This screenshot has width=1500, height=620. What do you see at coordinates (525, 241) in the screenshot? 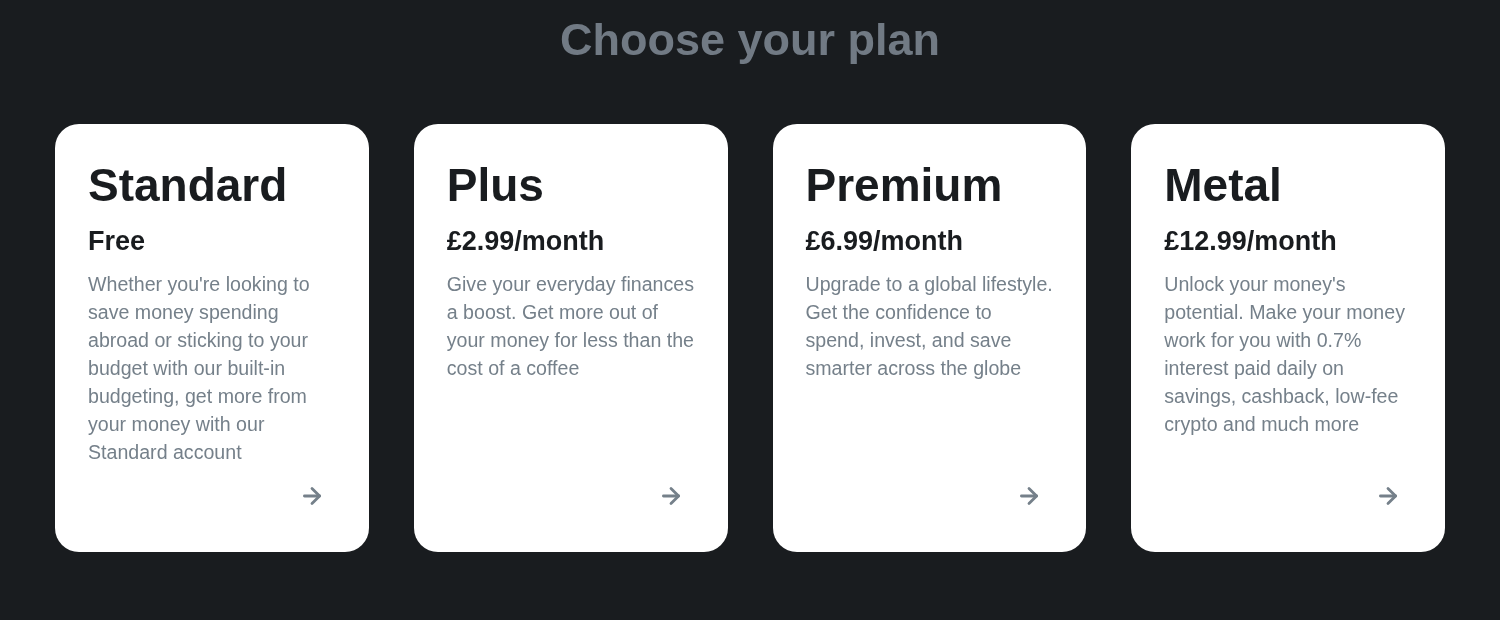
I see `plan-price: £2.99/month` at bounding box center [525, 241].